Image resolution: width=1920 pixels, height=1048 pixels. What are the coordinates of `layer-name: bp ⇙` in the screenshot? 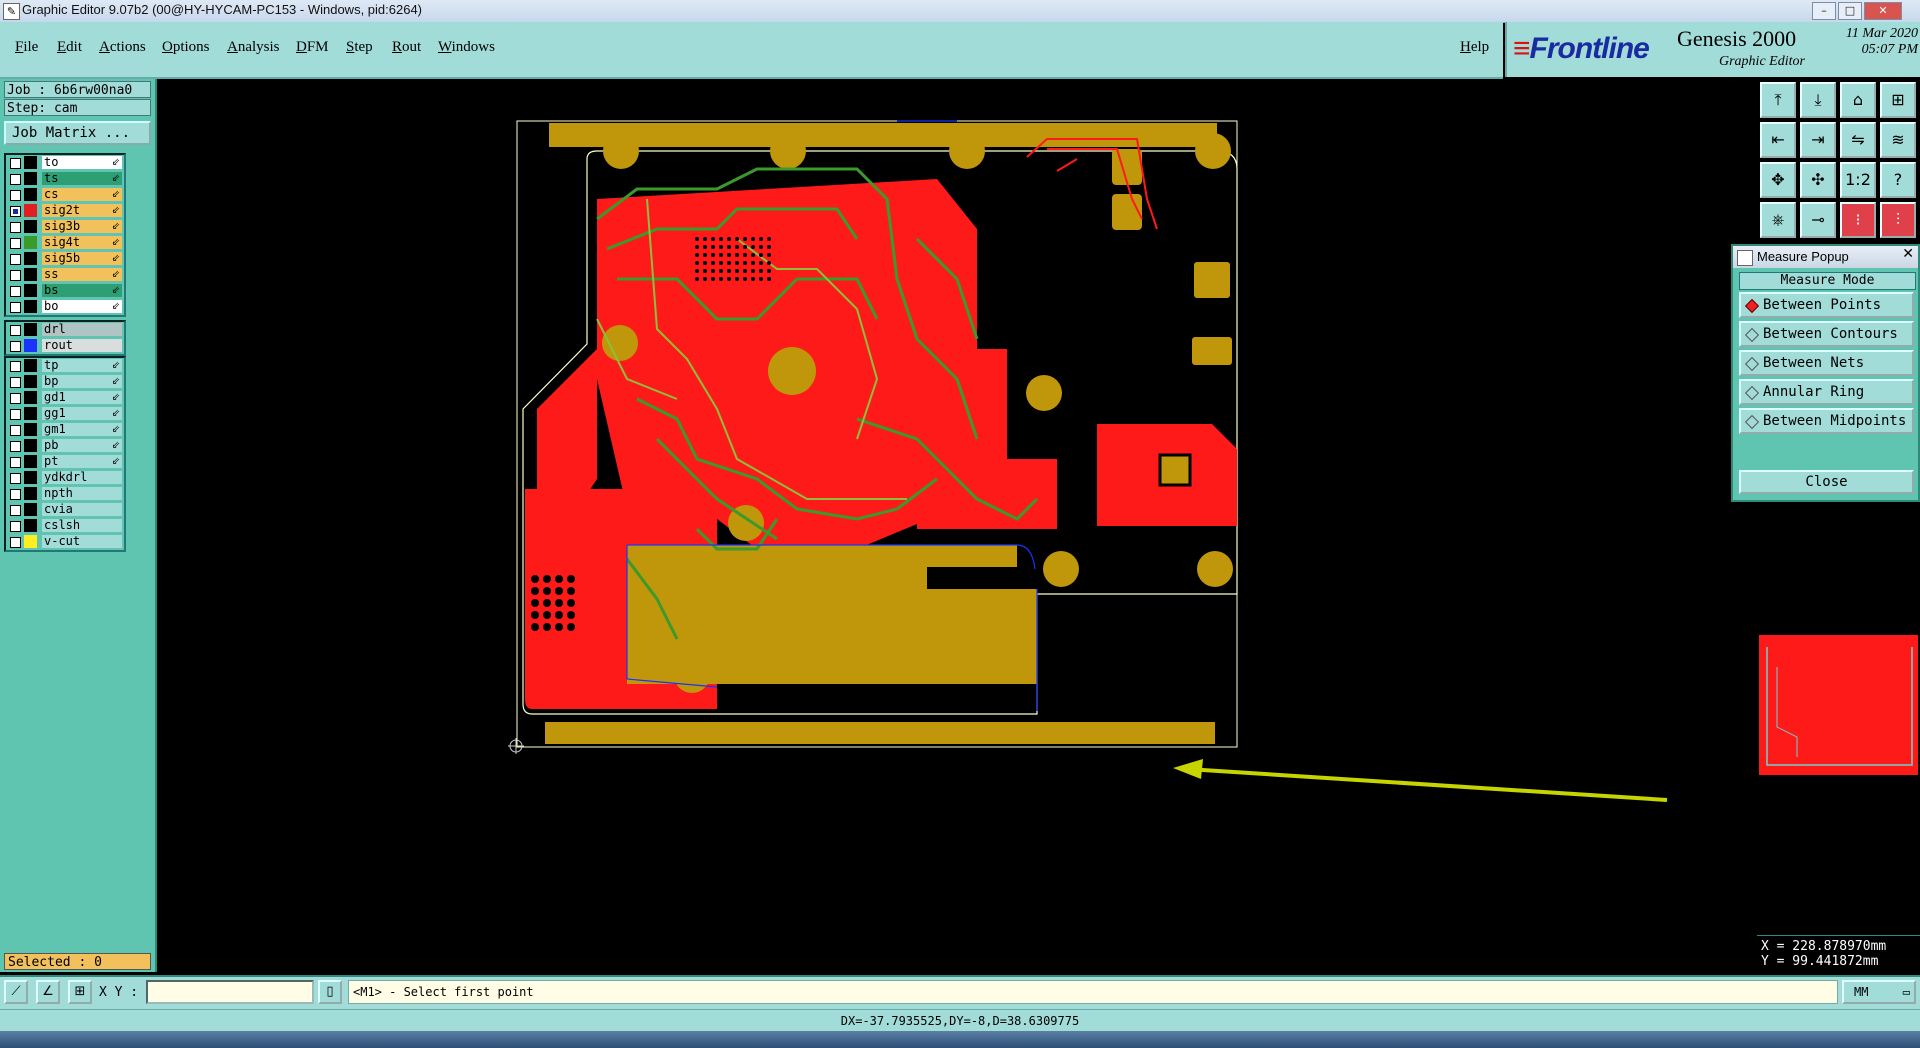 It's located at (82, 381).